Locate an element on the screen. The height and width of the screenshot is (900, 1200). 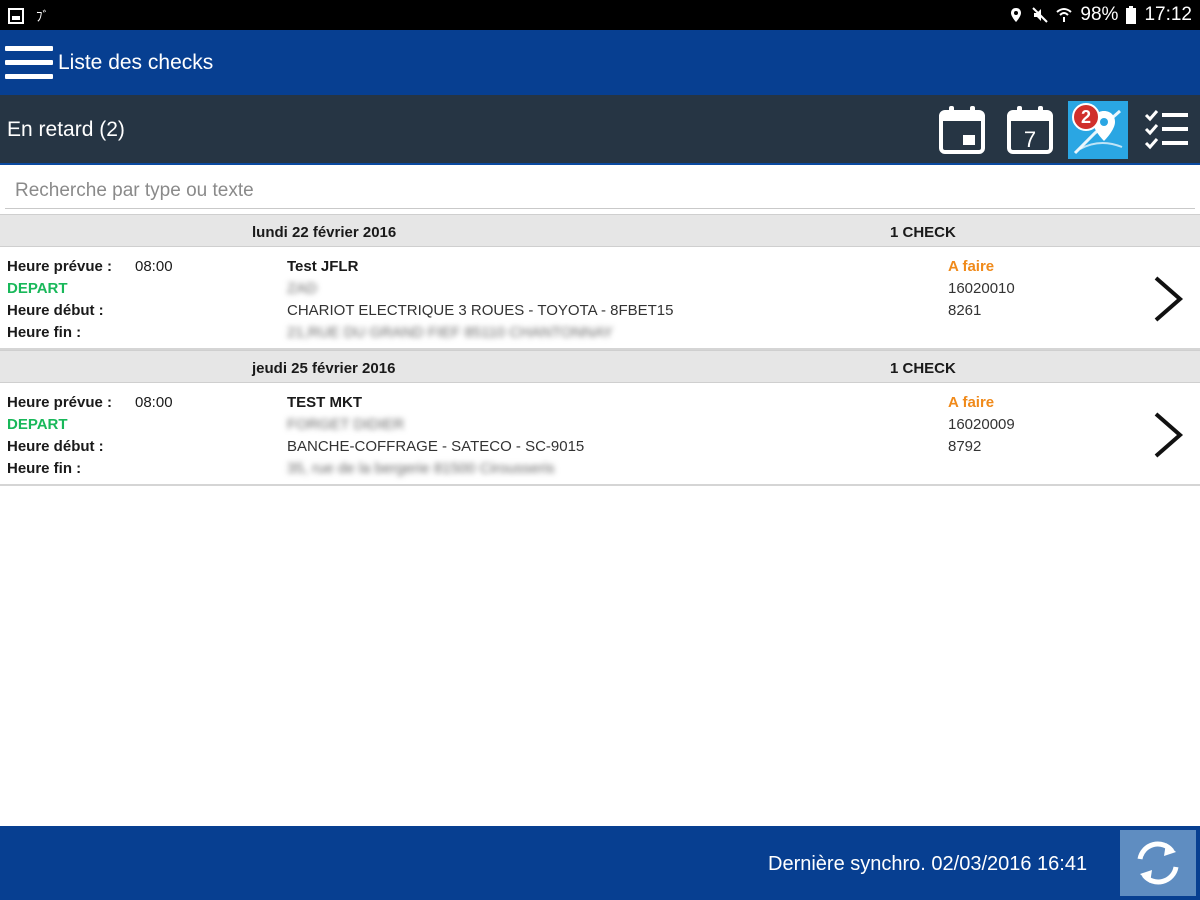
status-bar: ﾌﾞ 98% 17:12 is located at coordinates (600, 15).